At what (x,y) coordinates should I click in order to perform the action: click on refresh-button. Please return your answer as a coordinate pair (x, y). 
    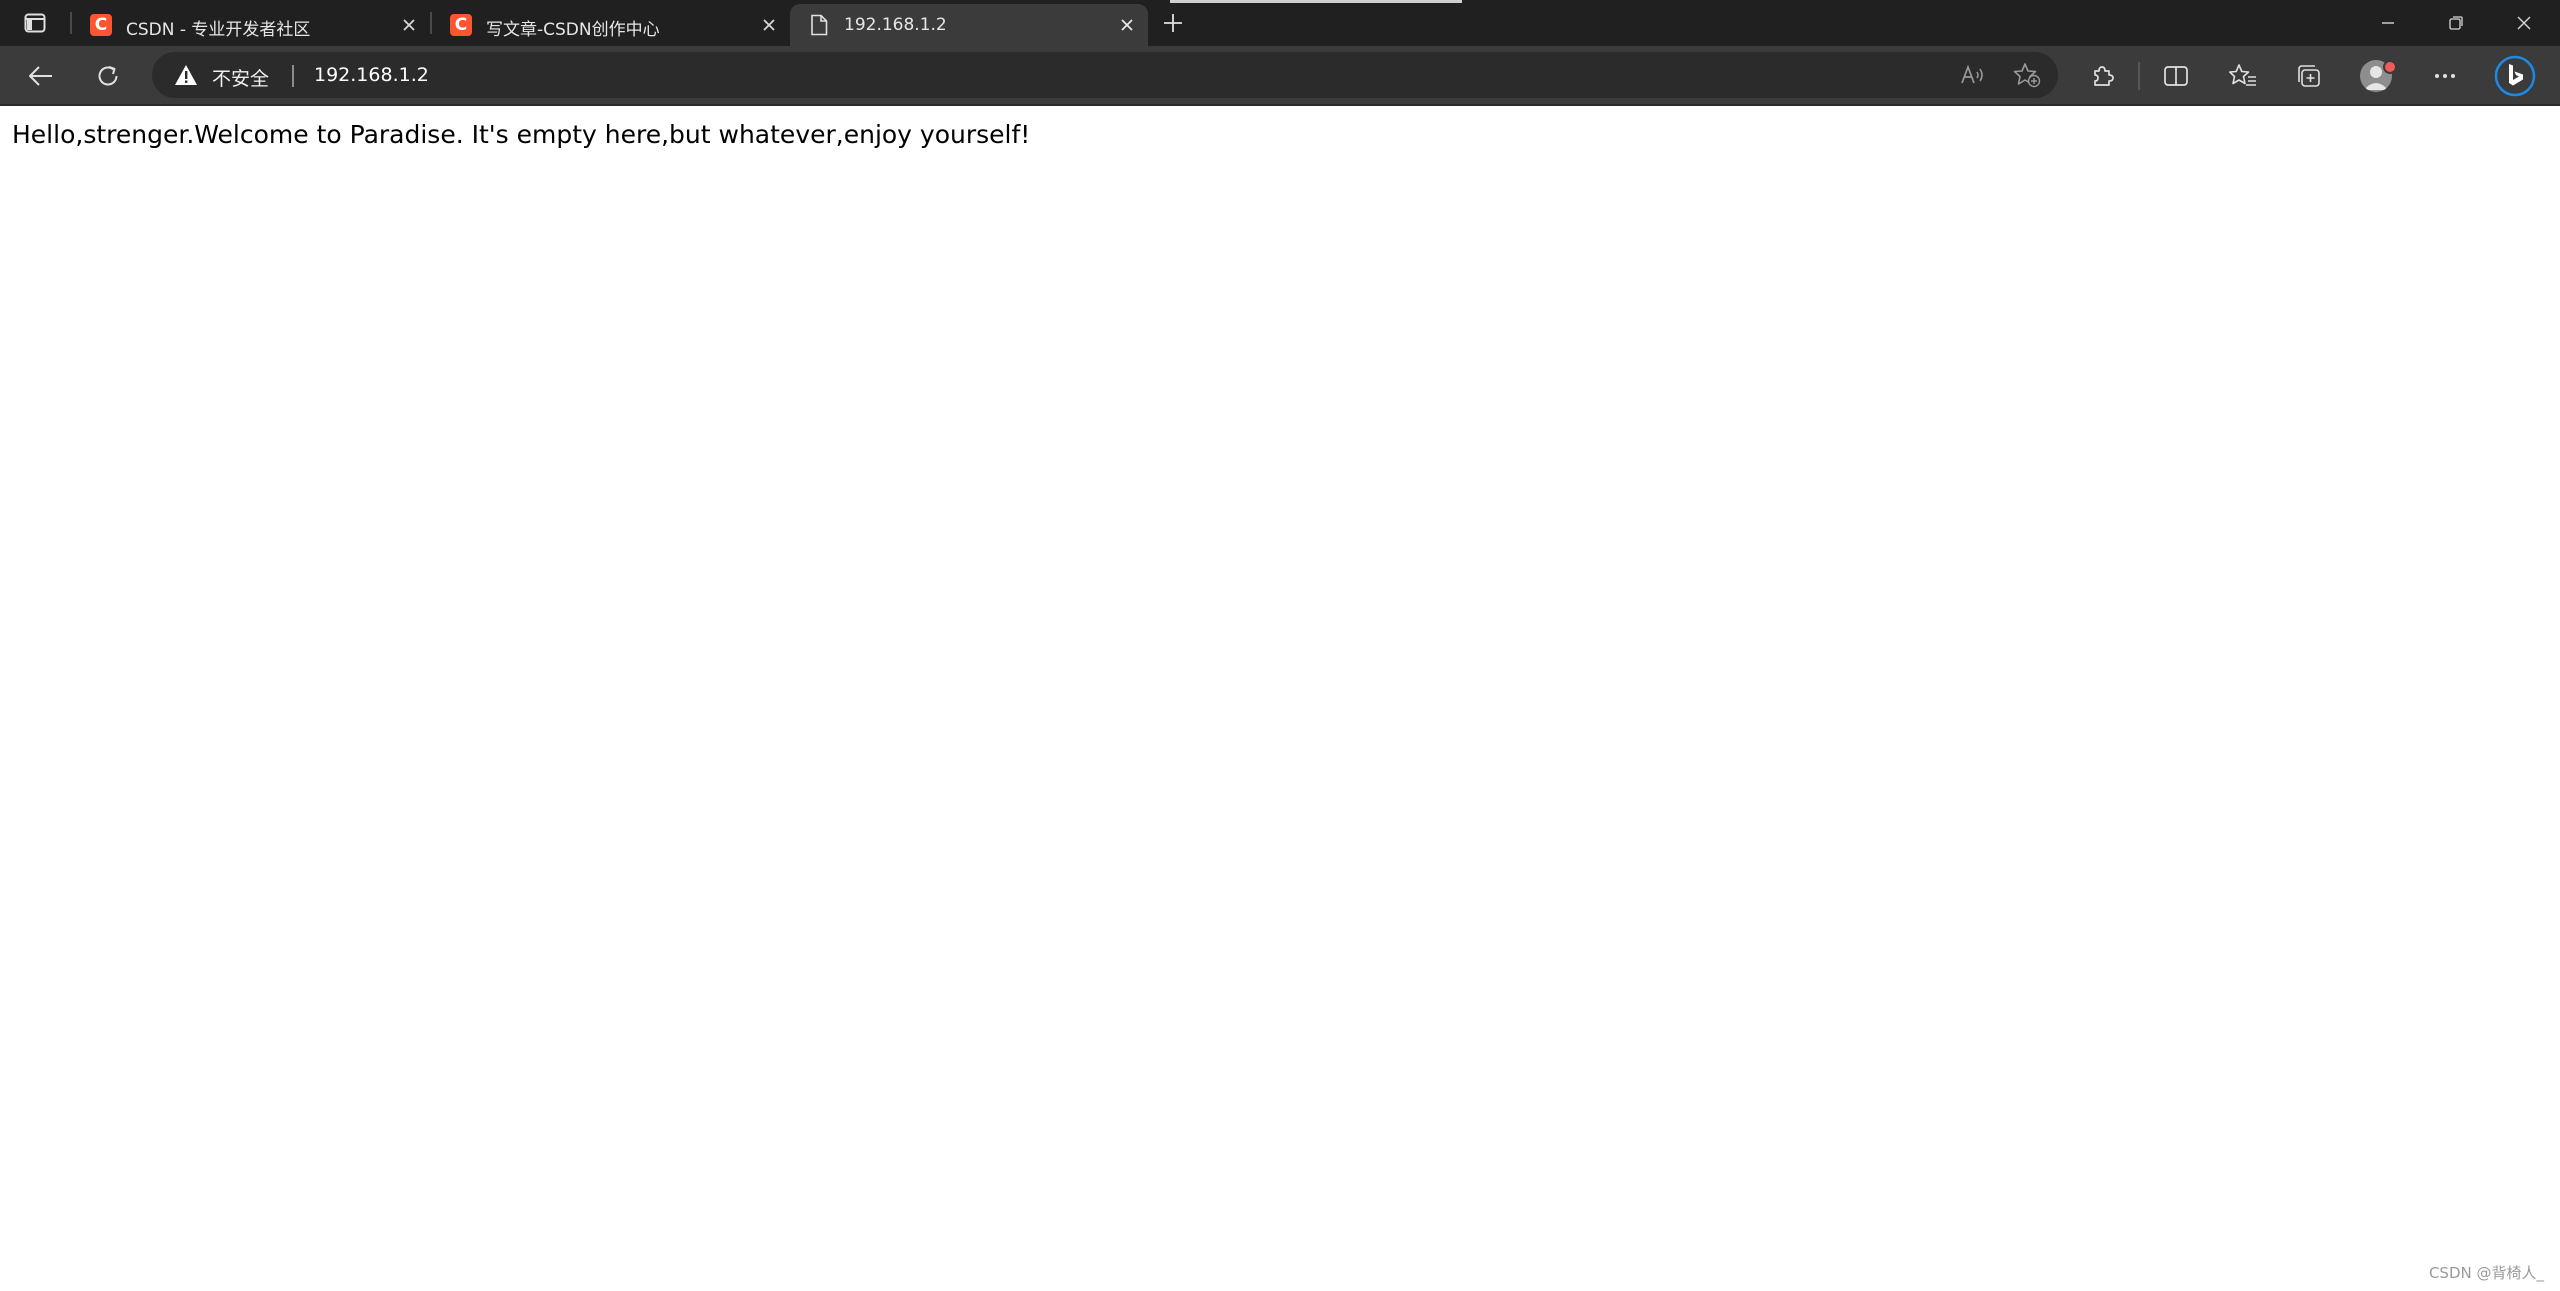
    Looking at the image, I should click on (108, 76).